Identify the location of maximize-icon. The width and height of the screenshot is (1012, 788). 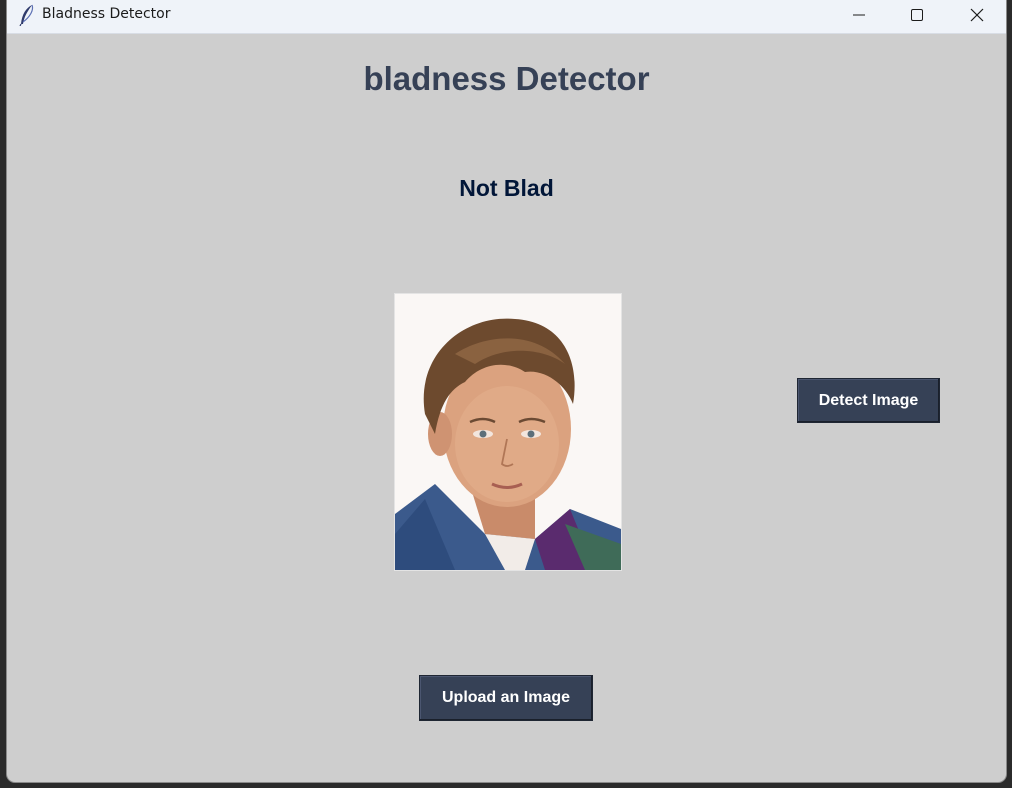
(917, 15).